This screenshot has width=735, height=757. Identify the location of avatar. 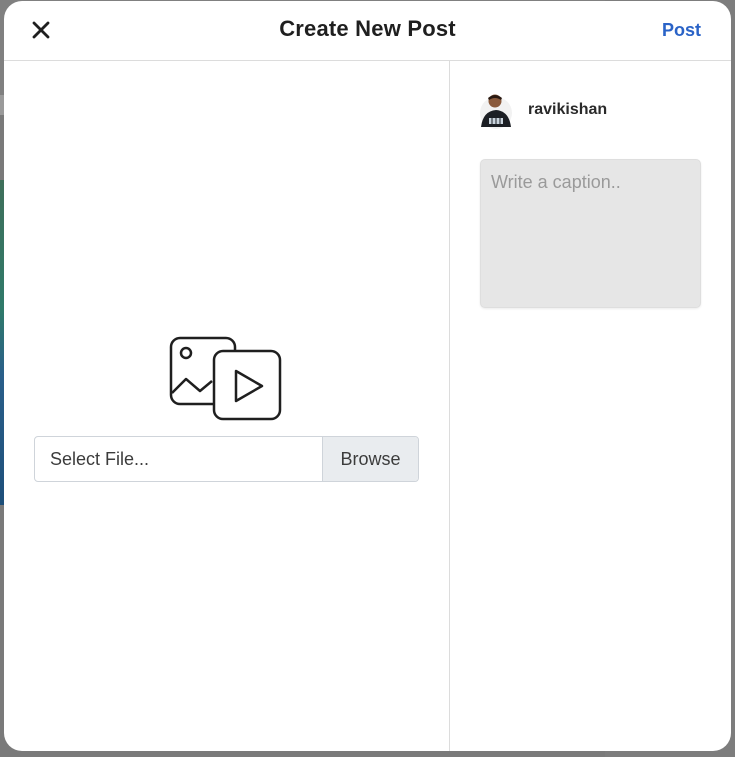
(496, 111).